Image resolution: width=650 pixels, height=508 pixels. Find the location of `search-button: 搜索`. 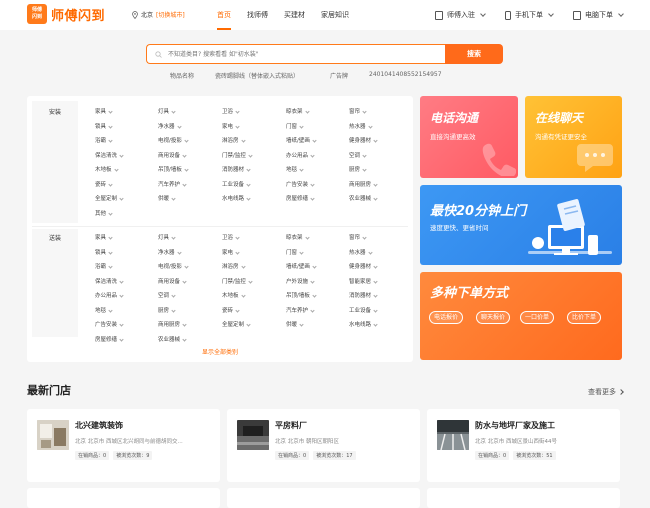

search-button: 搜索 is located at coordinates (474, 54).